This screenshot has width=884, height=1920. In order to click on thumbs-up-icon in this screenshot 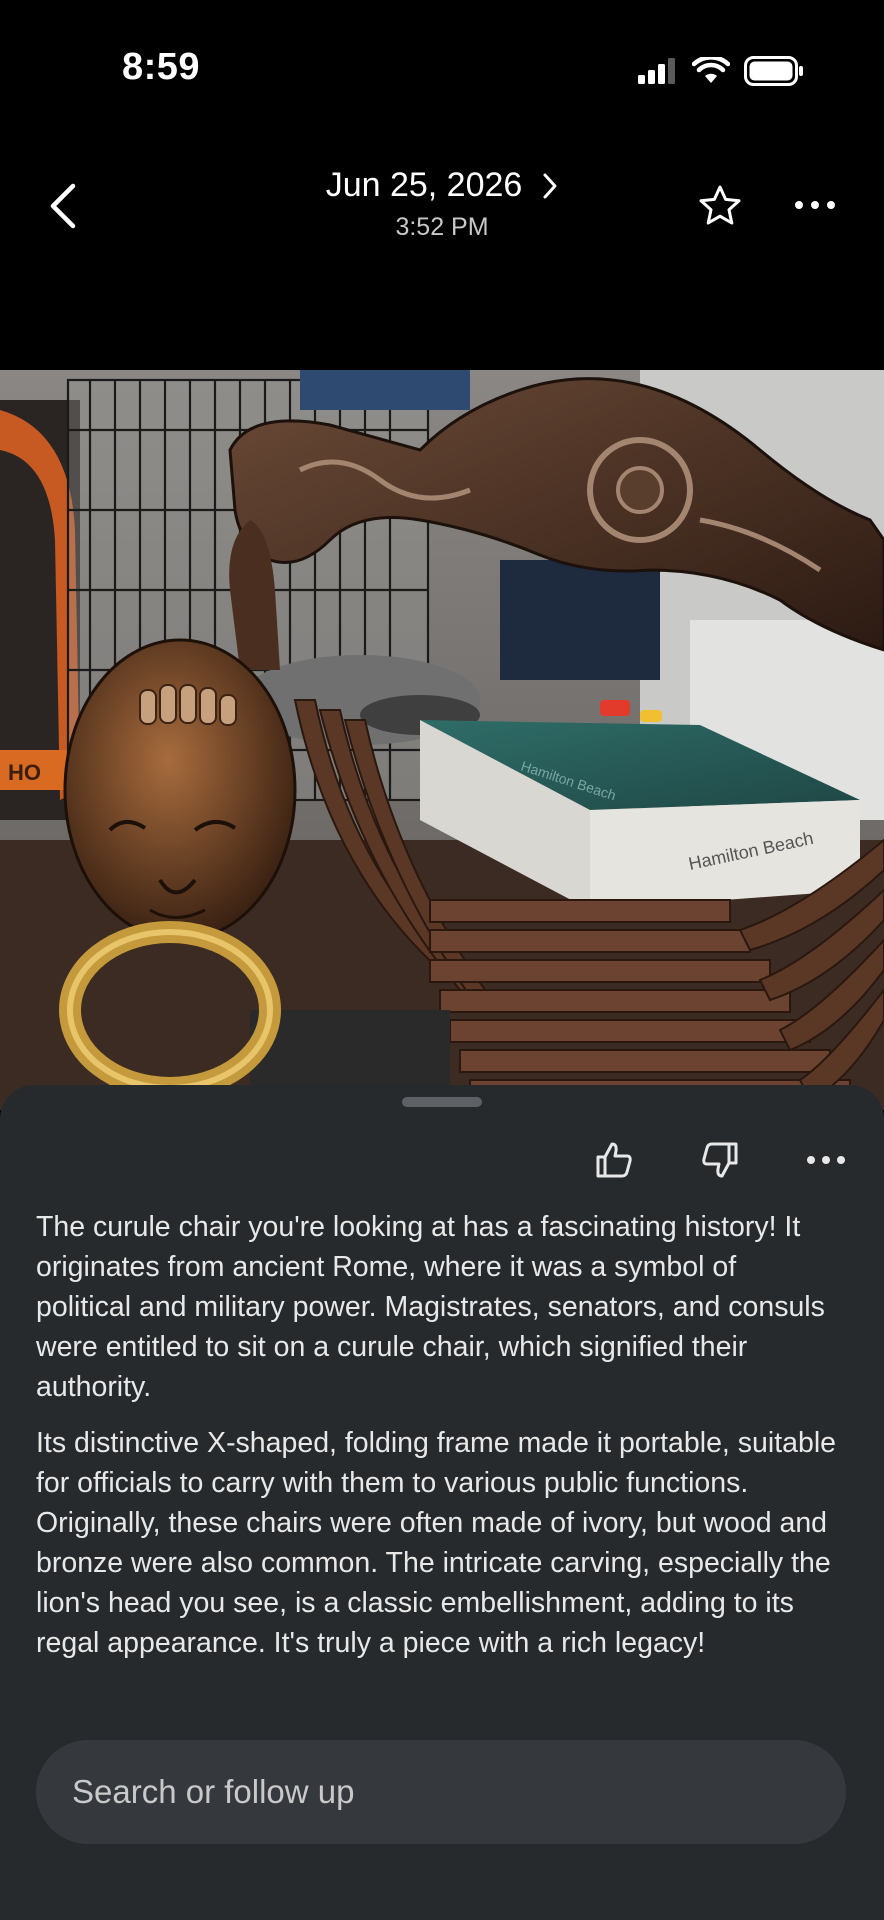, I will do `click(614, 1160)`.